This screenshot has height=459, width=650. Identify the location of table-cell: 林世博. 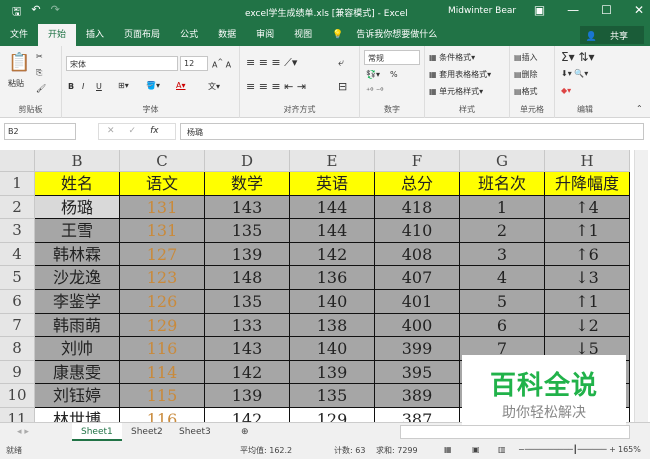
(77, 415).